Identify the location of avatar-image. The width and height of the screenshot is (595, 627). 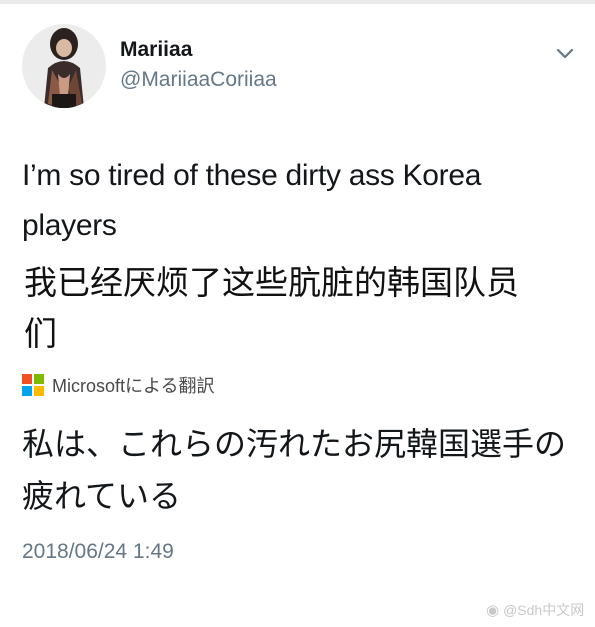
(64, 66).